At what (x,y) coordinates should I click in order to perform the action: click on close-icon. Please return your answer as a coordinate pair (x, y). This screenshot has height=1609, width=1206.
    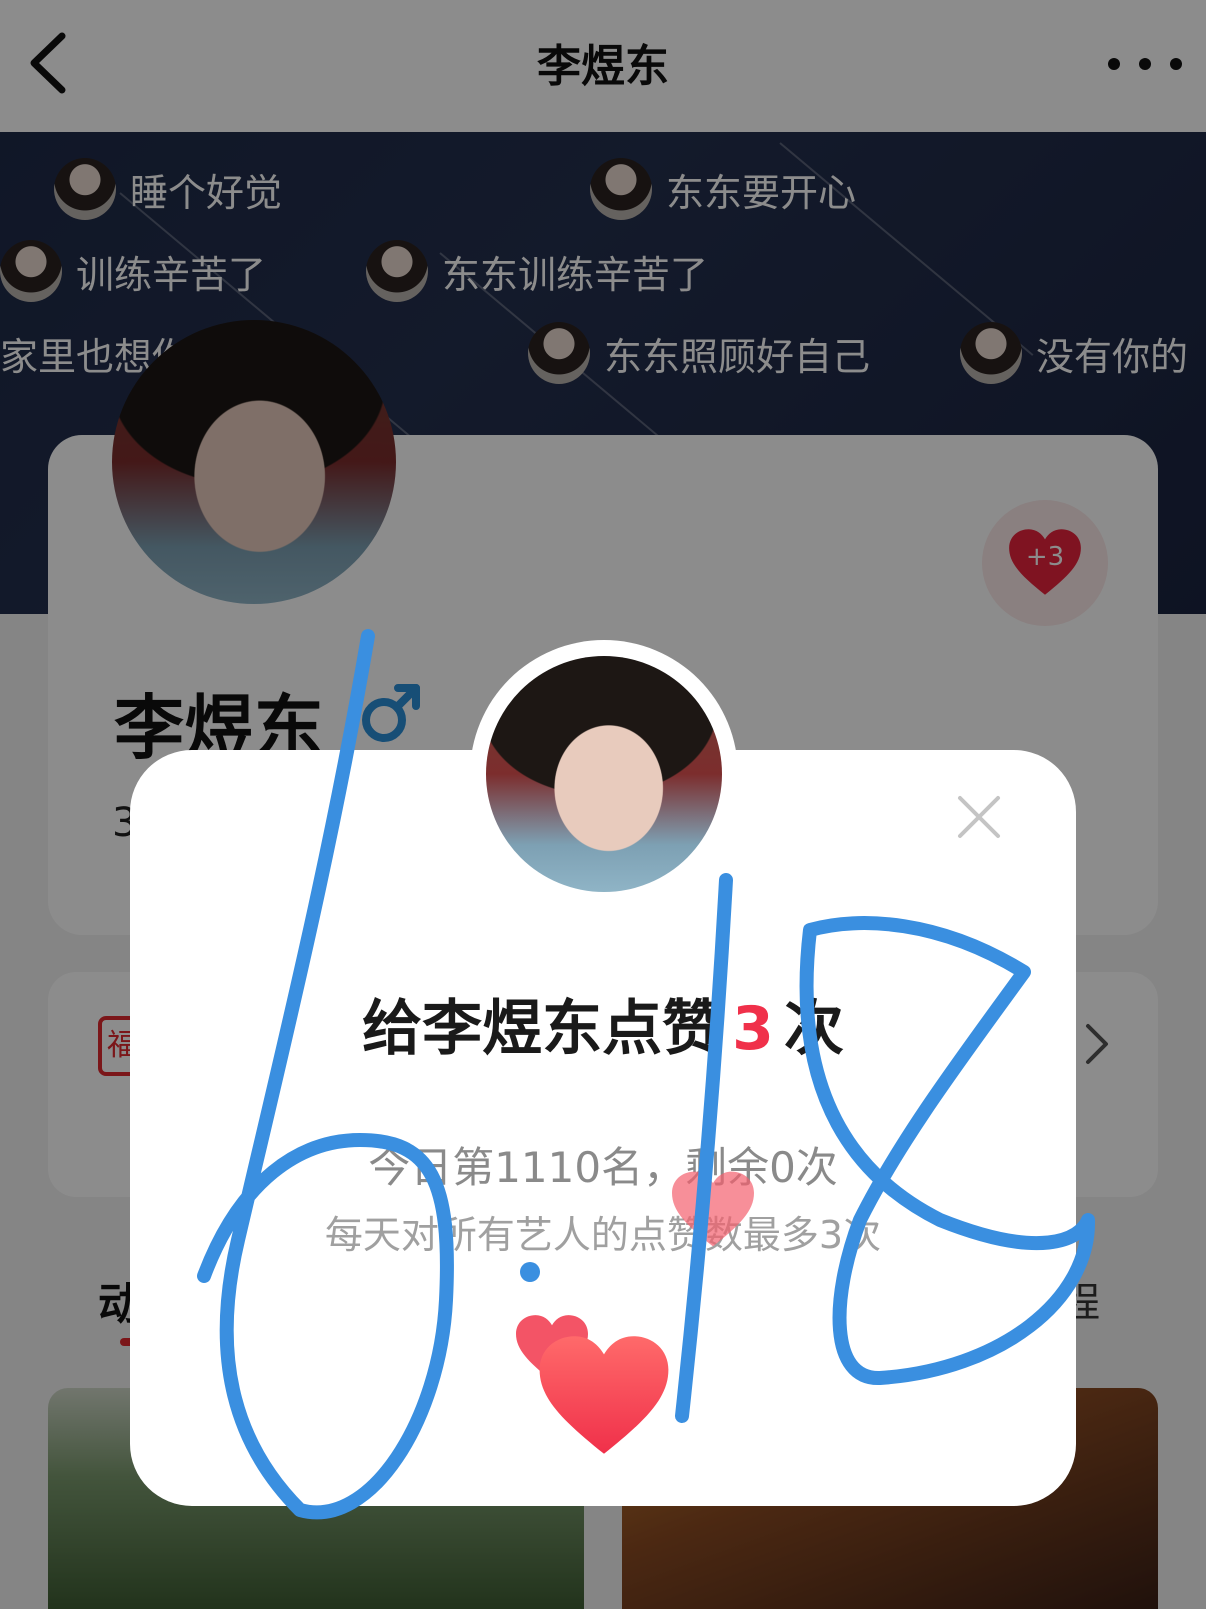
    Looking at the image, I should click on (979, 817).